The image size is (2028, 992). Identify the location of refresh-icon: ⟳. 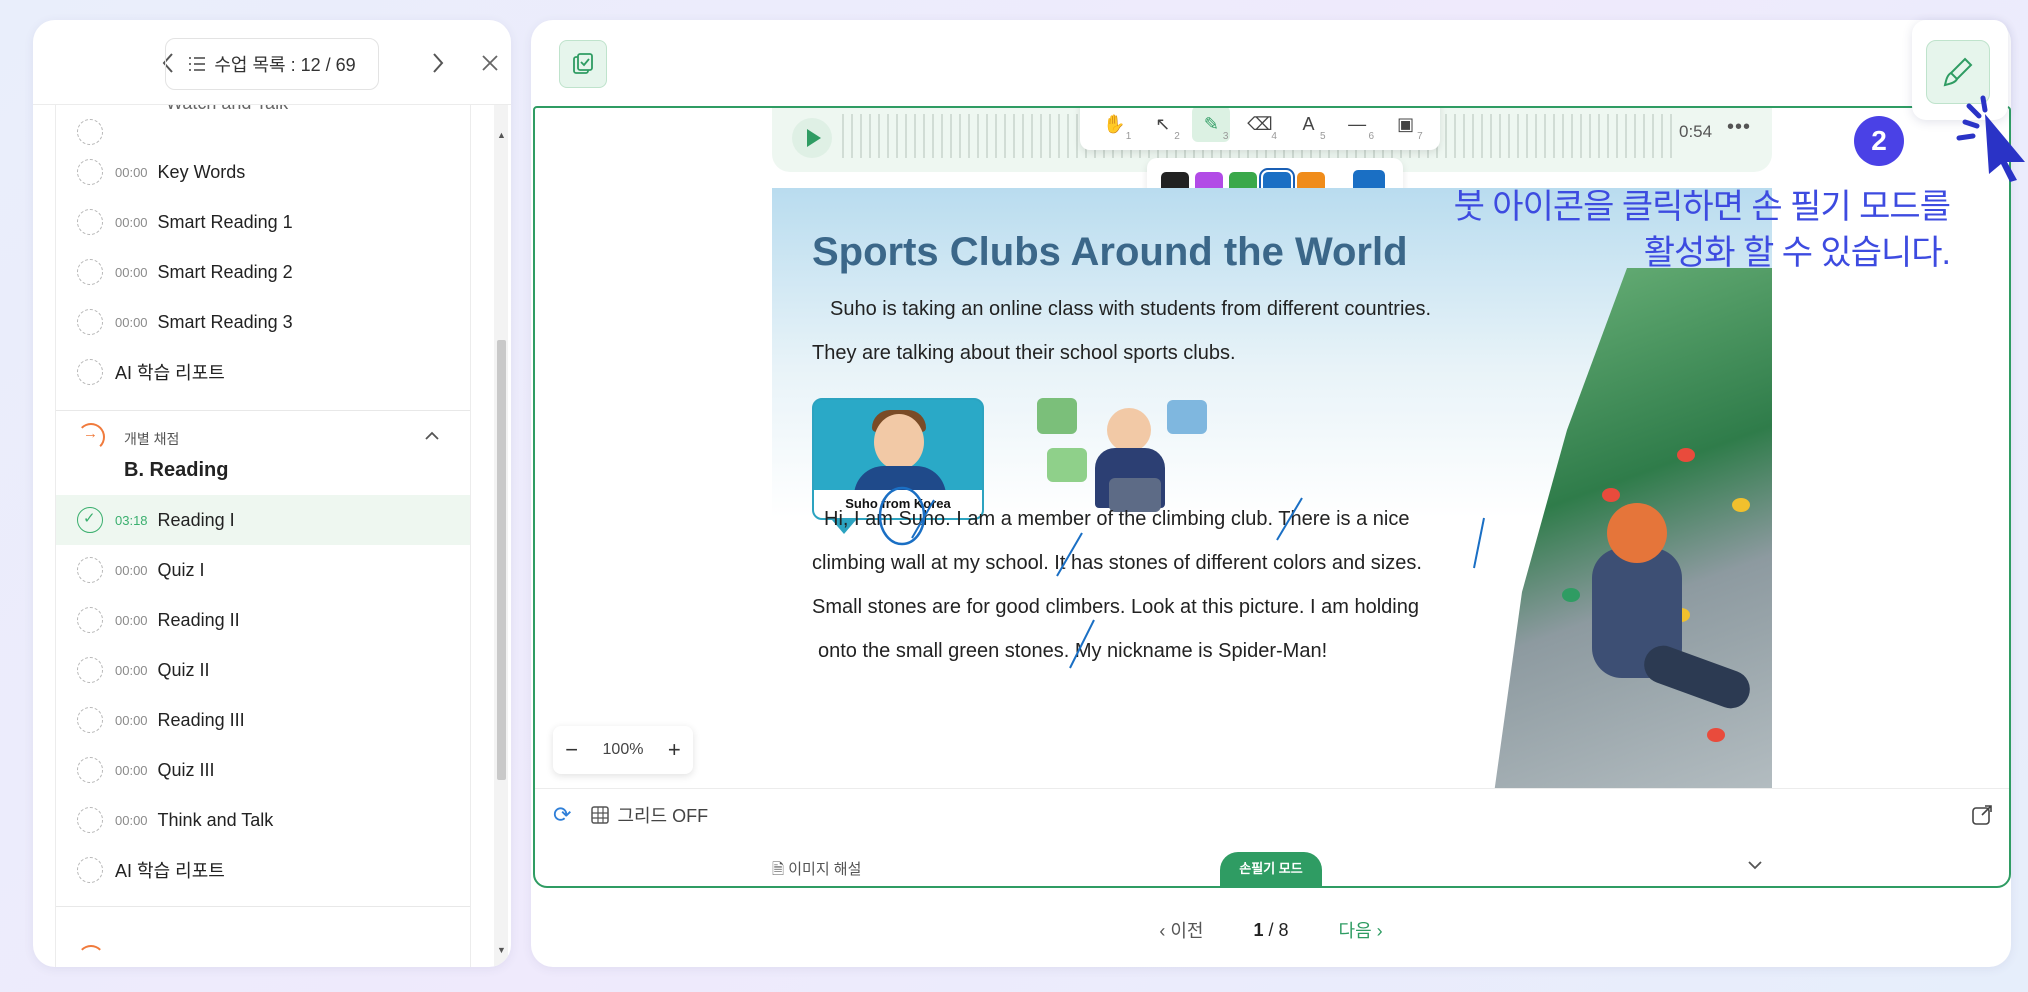
(562, 815).